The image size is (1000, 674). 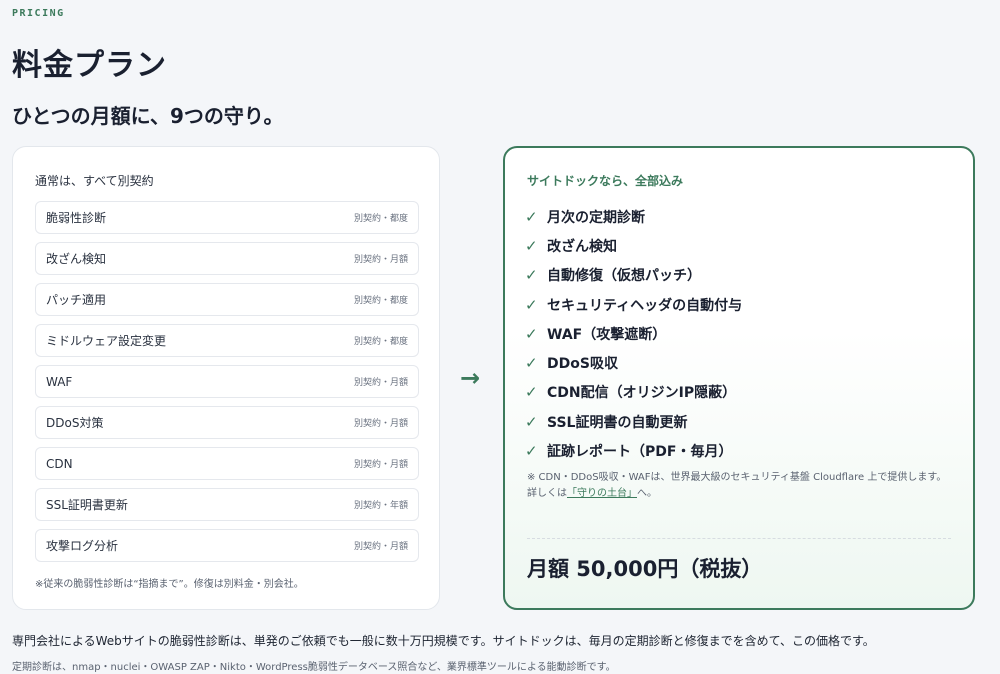 I want to click on item-name: 改ざん検知, so click(x=76, y=259).